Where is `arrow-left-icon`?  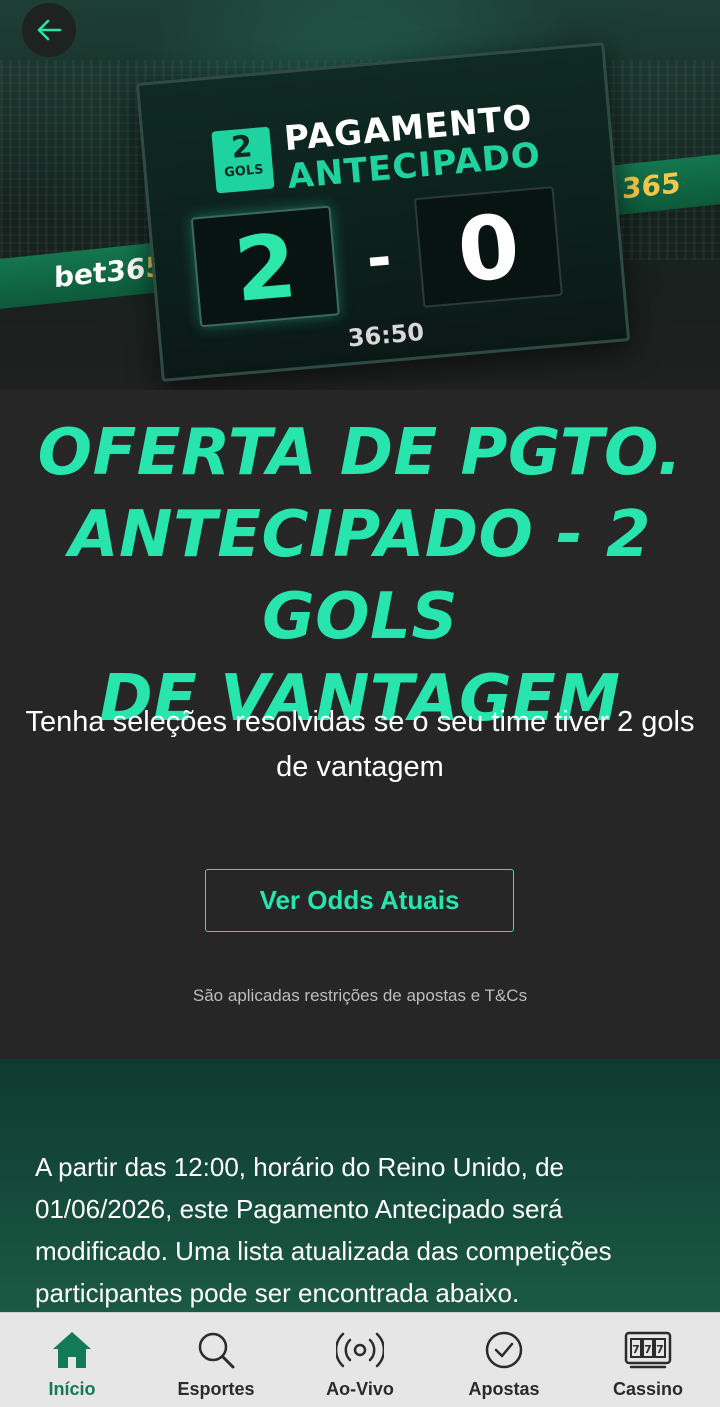 arrow-left-icon is located at coordinates (49, 30).